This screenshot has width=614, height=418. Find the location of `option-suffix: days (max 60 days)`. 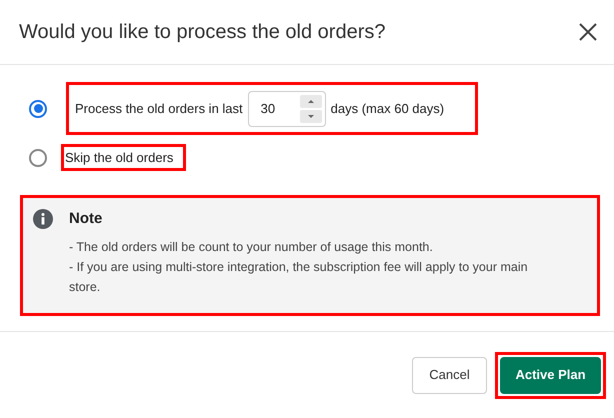

option-suffix: days (max 60 days) is located at coordinates (387, 109).